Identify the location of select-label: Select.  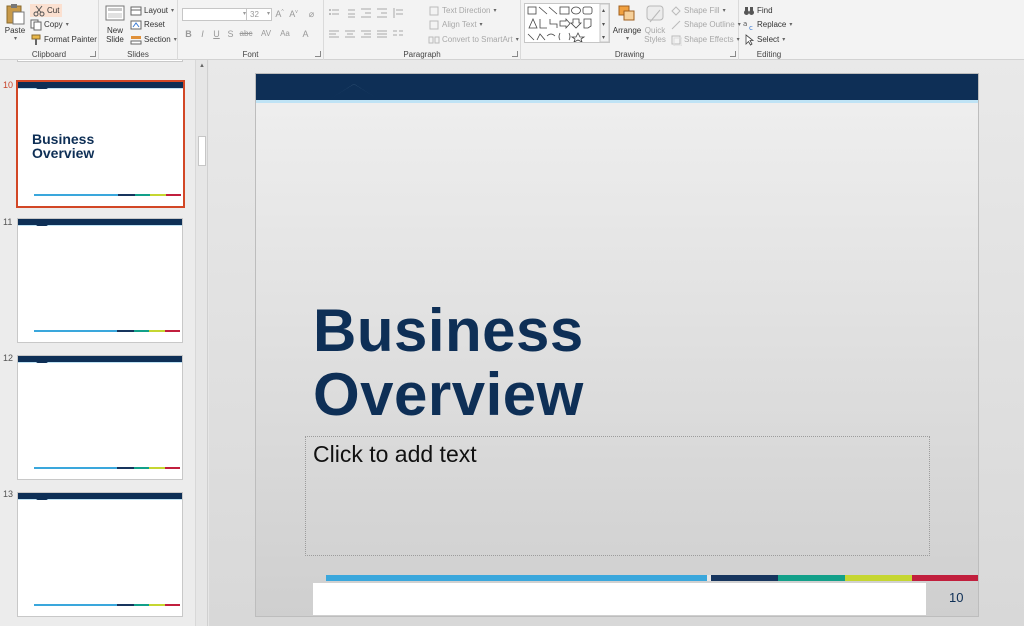
(768, 39).